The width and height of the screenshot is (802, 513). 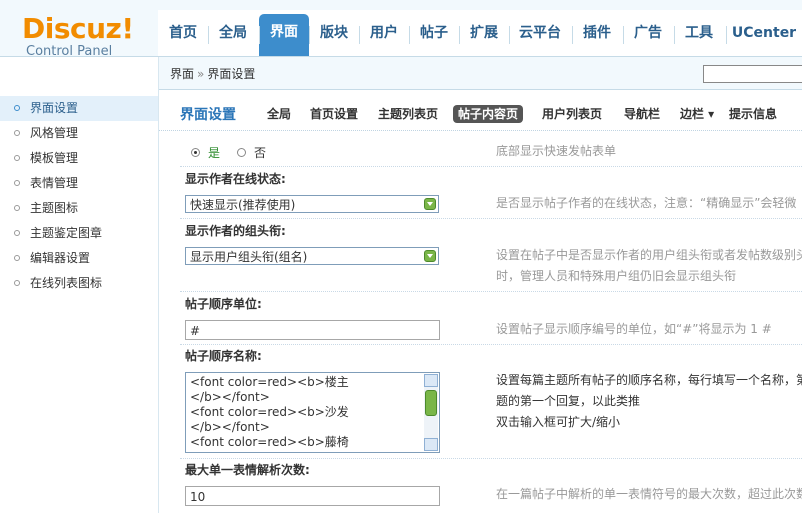 I want to click on online-status-value: 快速显示(推荐使用), so click(x=243, y=205).